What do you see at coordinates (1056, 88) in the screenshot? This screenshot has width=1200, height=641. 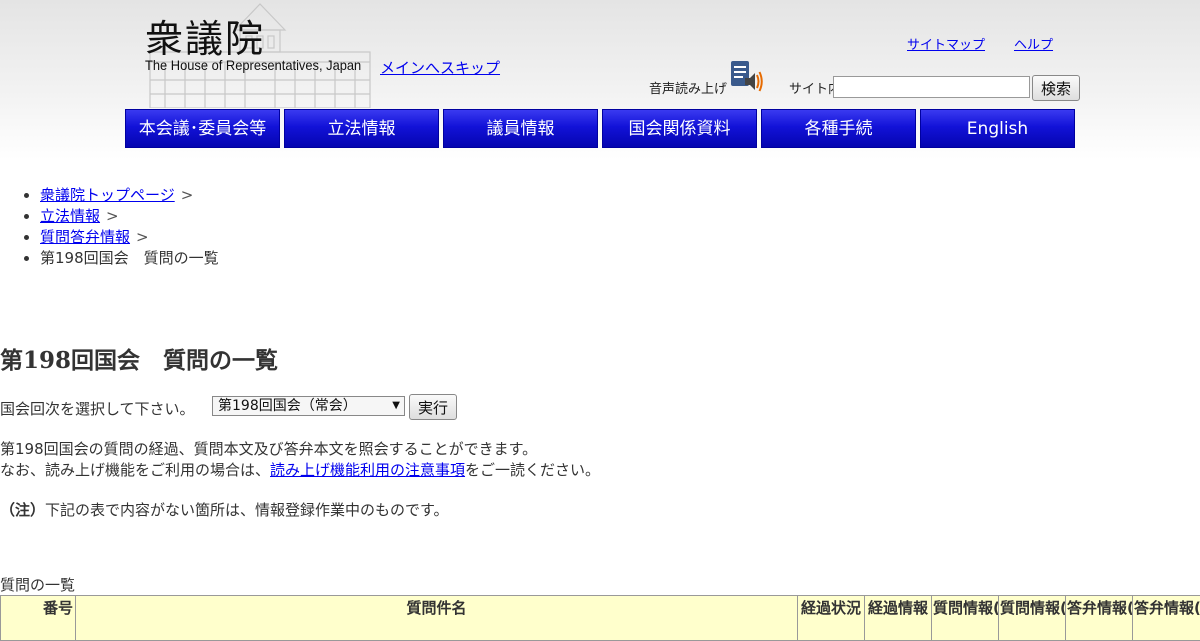 I see `search-button: 検索` at bounding box center [1056, 88].